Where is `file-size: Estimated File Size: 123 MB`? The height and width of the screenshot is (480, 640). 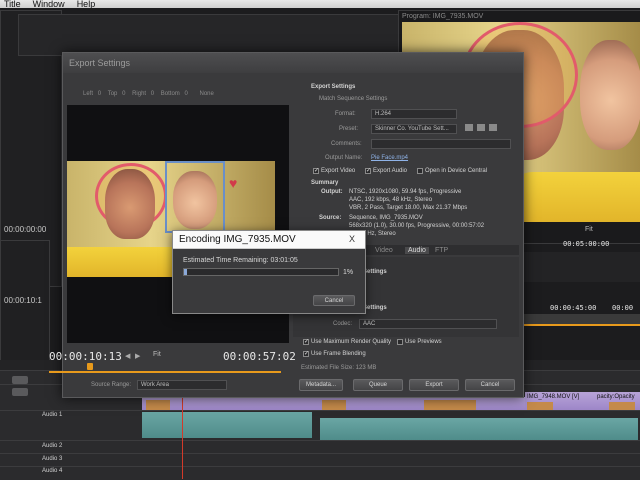
file-size: Estimated File Size: 123 MB is located at coordinates (339, 368).